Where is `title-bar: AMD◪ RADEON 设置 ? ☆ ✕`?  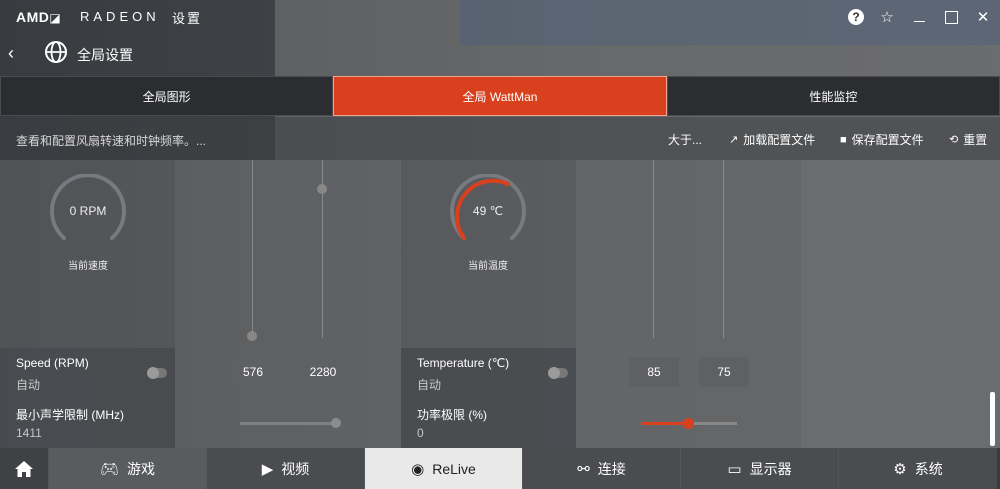
title-bar: AMD◪ RADEON 设置 ? ☆ ✕ is located at coordinates (500, 17).